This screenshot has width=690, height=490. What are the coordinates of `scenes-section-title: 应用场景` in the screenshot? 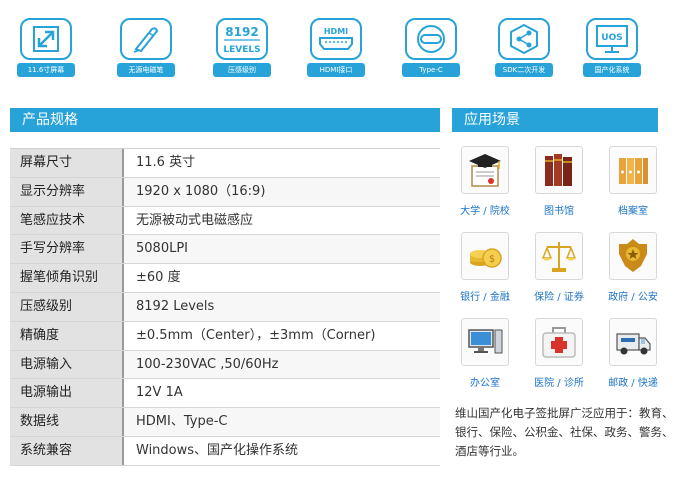 It's located at (555, 120).